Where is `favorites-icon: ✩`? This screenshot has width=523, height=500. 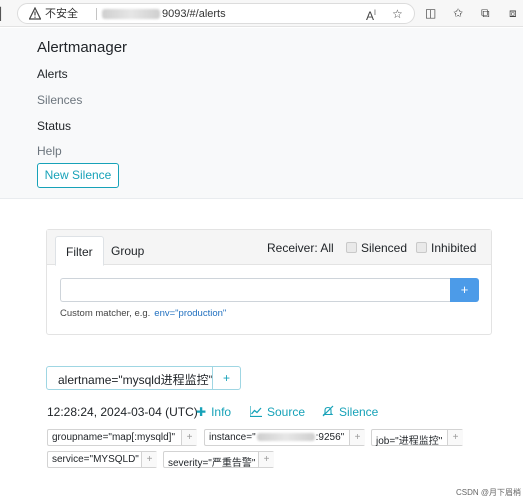
favorites-icon: ✩ is located at coordinates (458, 13).